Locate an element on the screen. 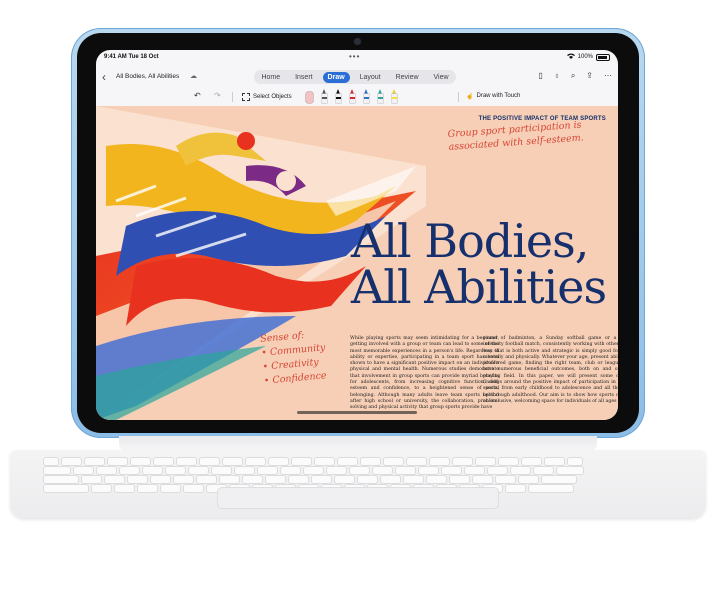 Image resolution: width=714 pixels, height=608 pixels. select-objects-button: Select Objects is located at coordinates (267, 97).